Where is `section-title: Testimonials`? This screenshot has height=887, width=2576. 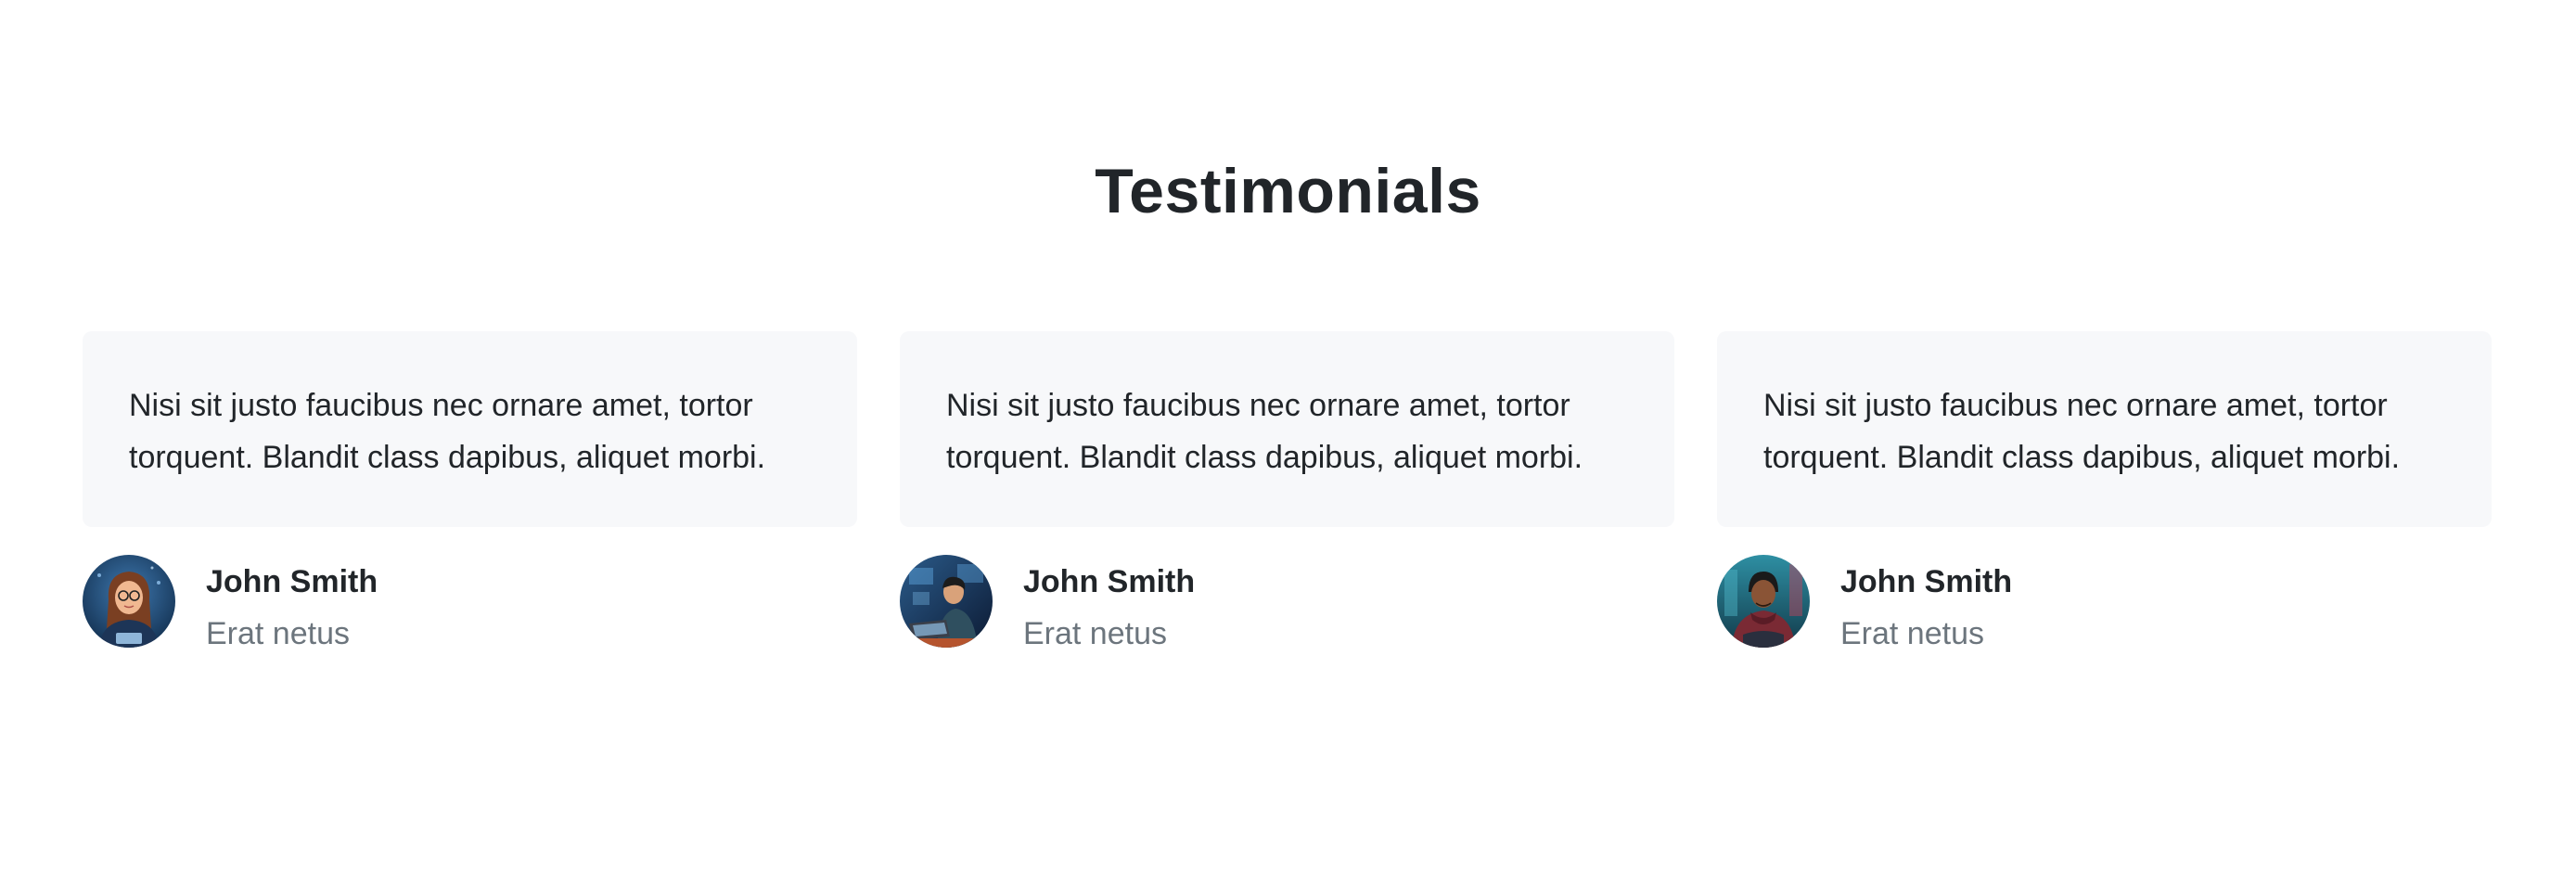 section-title: Testimonials is located at coordinates (1288, 191).